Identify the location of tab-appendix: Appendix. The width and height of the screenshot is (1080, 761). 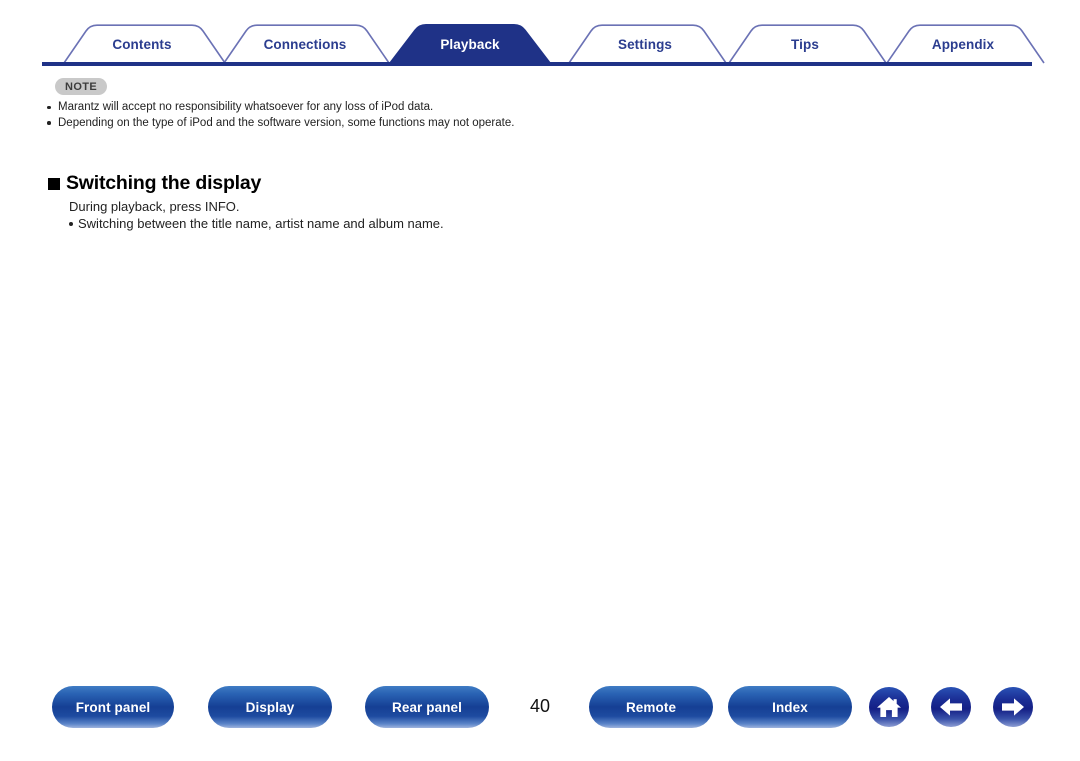
(963, 44).